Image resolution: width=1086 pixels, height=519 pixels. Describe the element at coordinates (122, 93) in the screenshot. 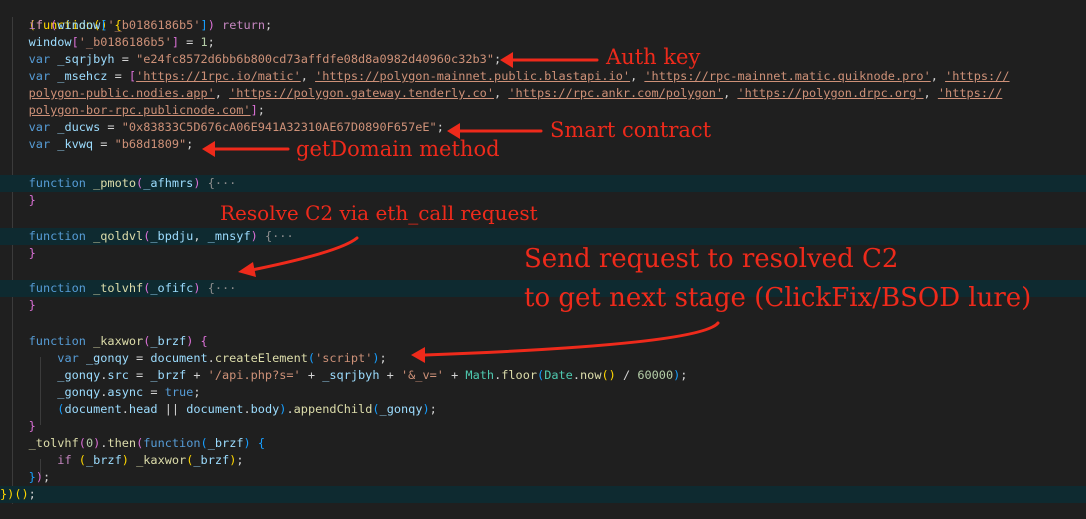

I see `rpc-url-link: polygon-public.nodies.app'` at that location.